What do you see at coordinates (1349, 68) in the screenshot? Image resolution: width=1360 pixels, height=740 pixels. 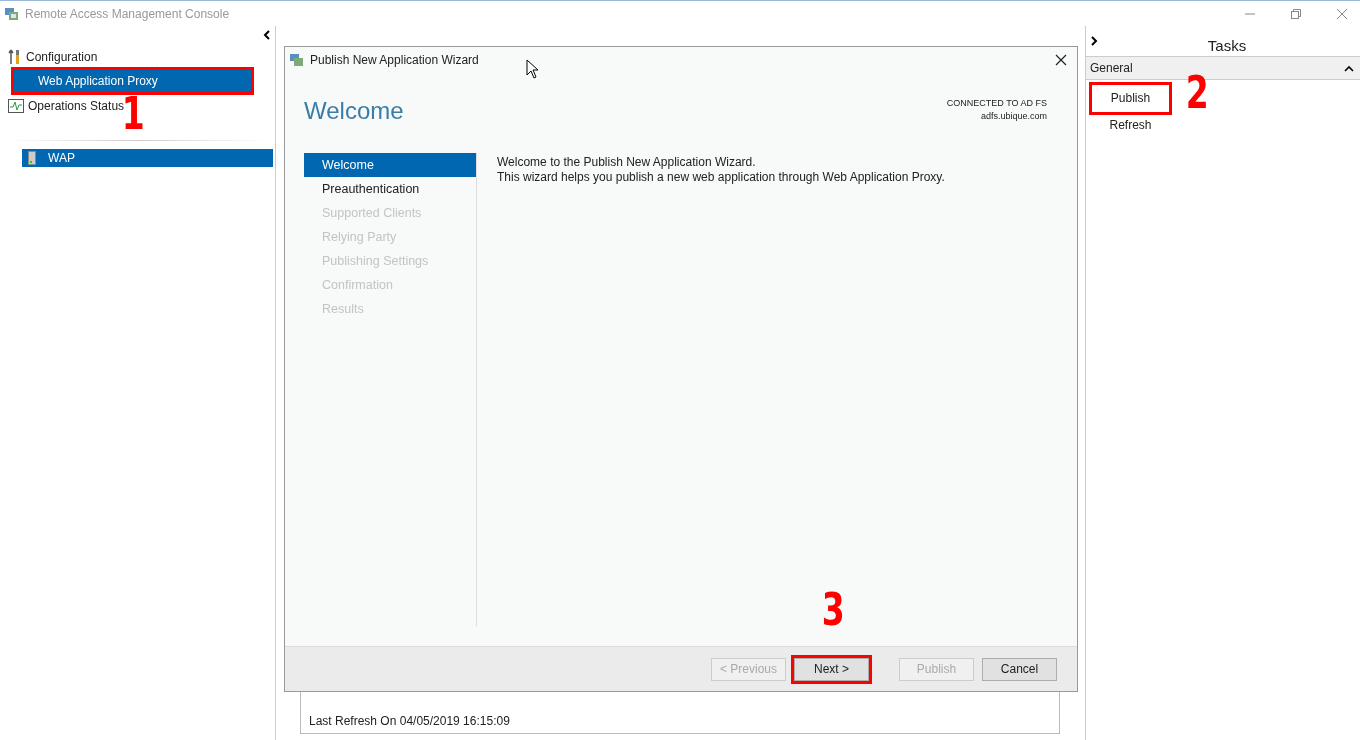 I see `chevron-up-icon` at bounding box center [1349, 68].